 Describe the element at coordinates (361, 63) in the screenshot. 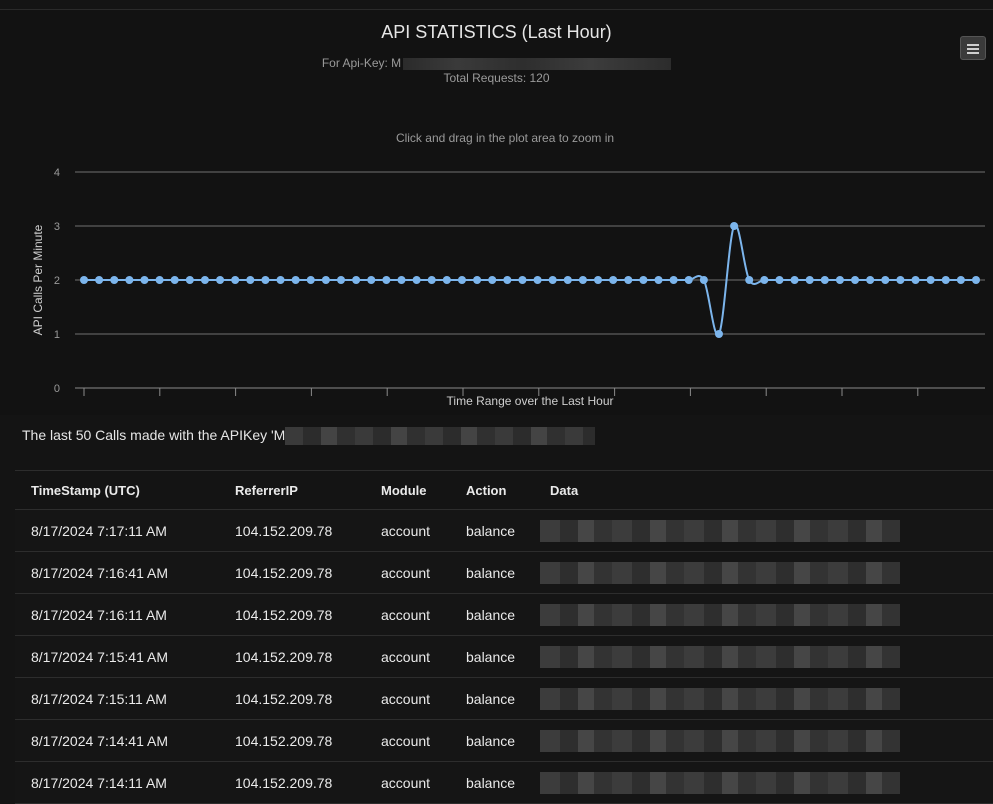

I see `api-key-label: For Api-Key: M` at that location.